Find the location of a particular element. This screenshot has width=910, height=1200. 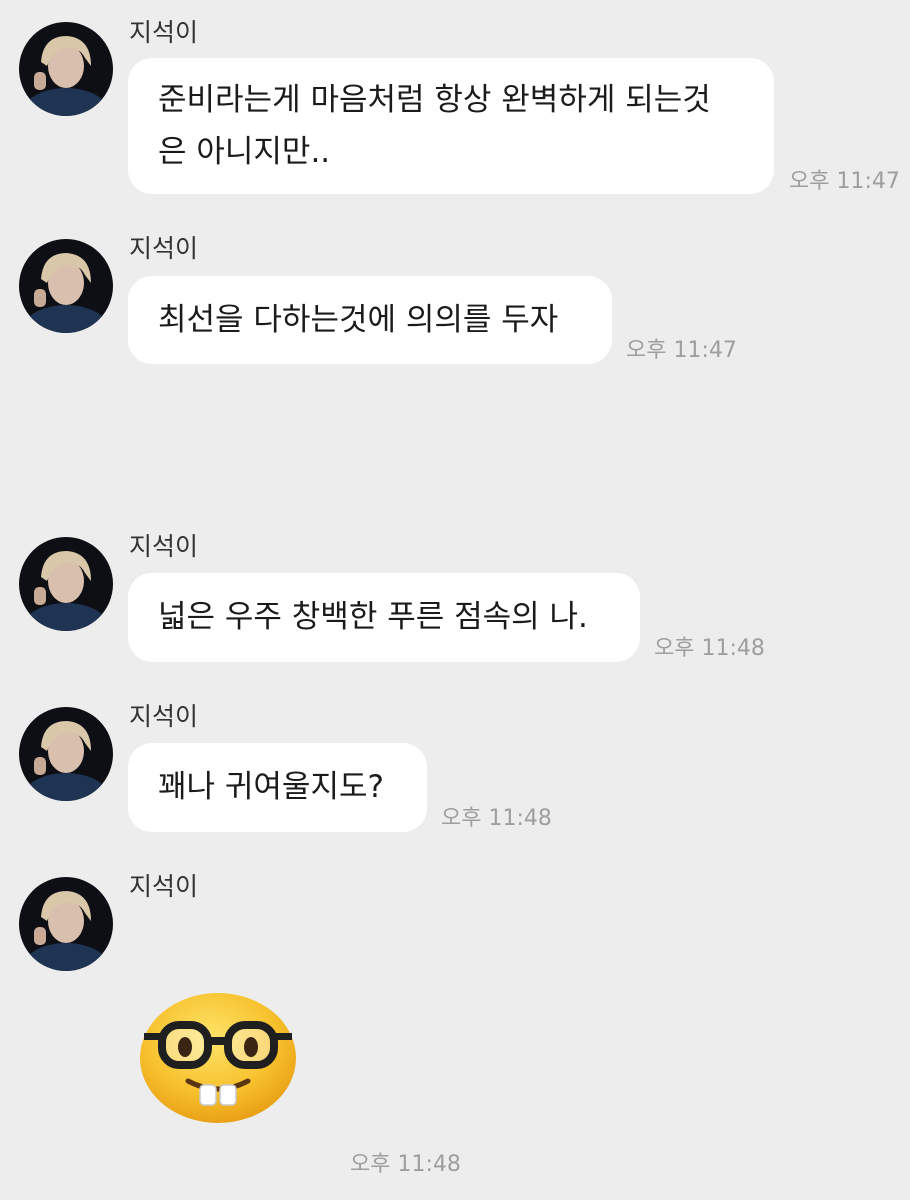

message-bubble: 꽤나 귀여울지도? is located at coordinates (277, 787).